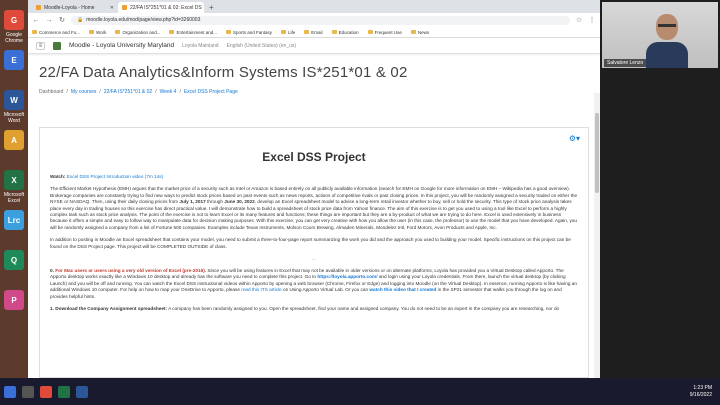 The image size is (720, 405). What do you see at coordinates (69, 7) in the screenshot?
I see `tab-label: Moodle-Loyola - Home` at bounding box center [69, 7].